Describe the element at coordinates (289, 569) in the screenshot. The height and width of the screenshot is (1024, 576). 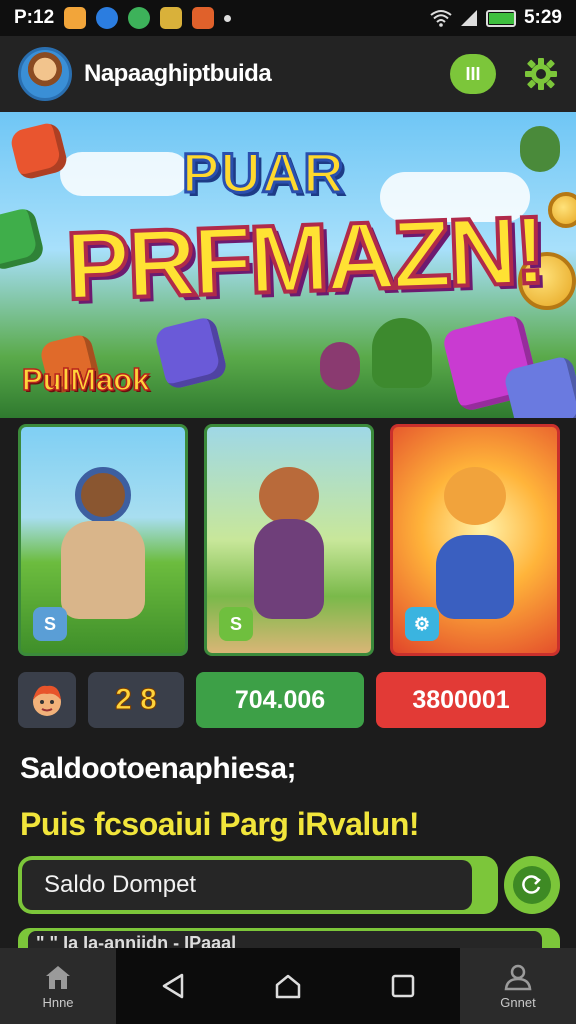
I see `fox-warrior-body` at that location.